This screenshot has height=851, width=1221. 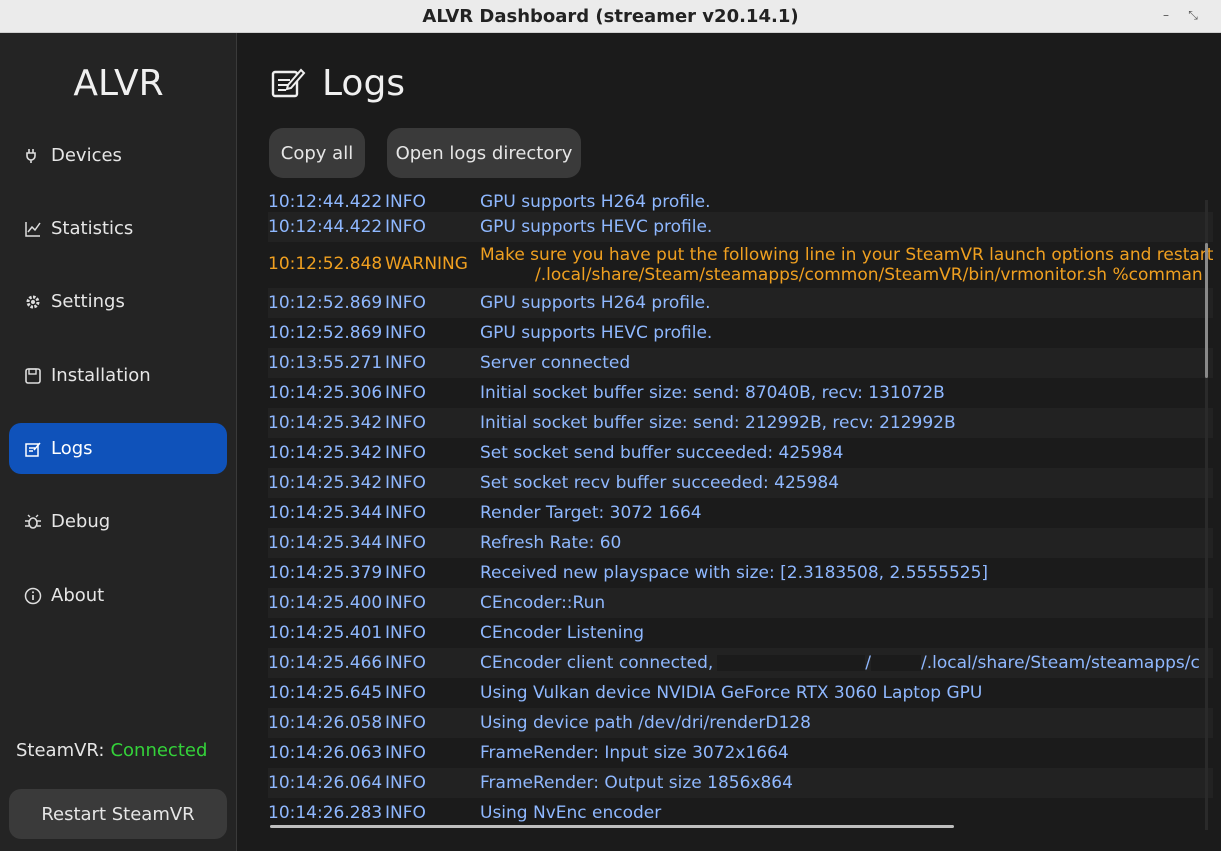 I want to click on steamvr-status: SteamVR: Connected, so click(x=111, y=750).